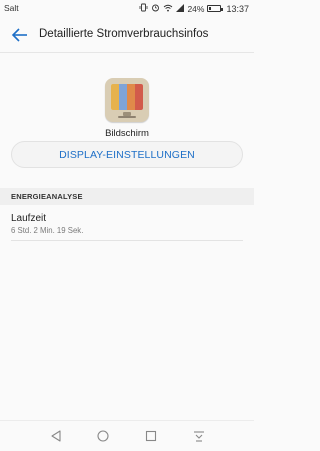  Describe the element at coordinates (103, 436) in the screenshot. I see `home-circle-icon` at that location.